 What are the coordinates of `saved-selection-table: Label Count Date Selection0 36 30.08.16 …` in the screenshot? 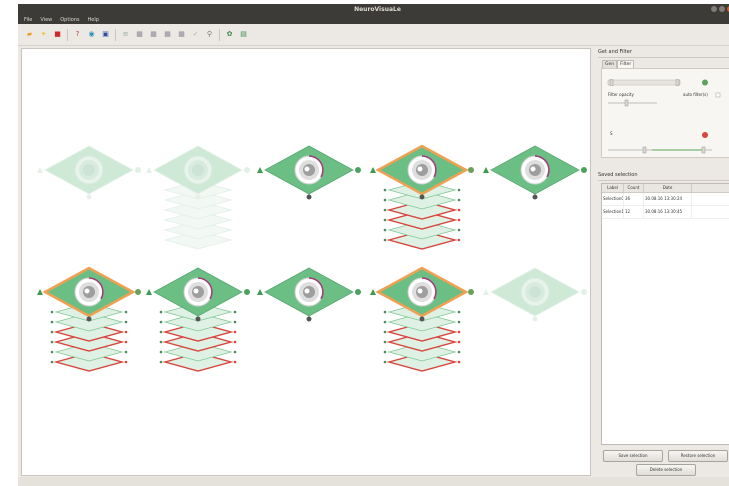 It's located at (665, 314).